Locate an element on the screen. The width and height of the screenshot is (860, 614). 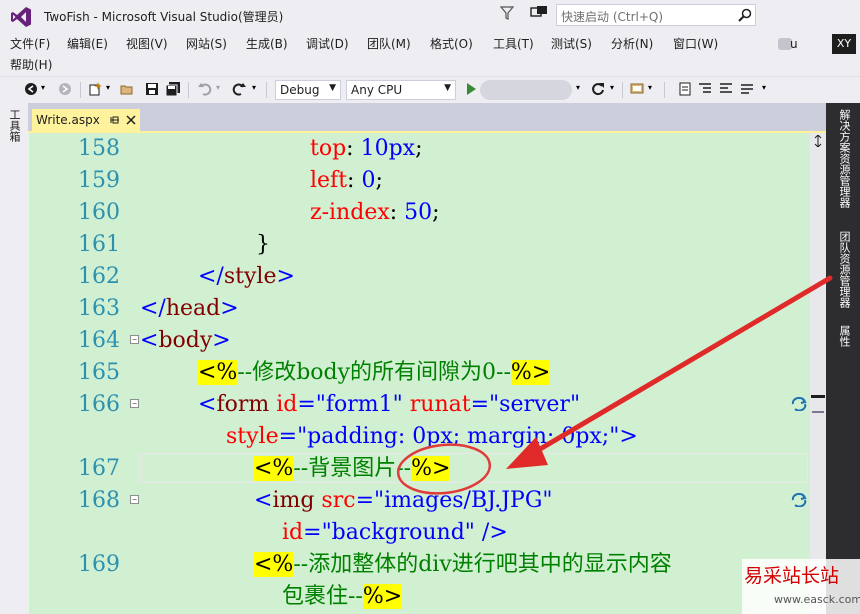
code-line: 166− <form id="form1" runat="server" is located at coordinates (430, 405).